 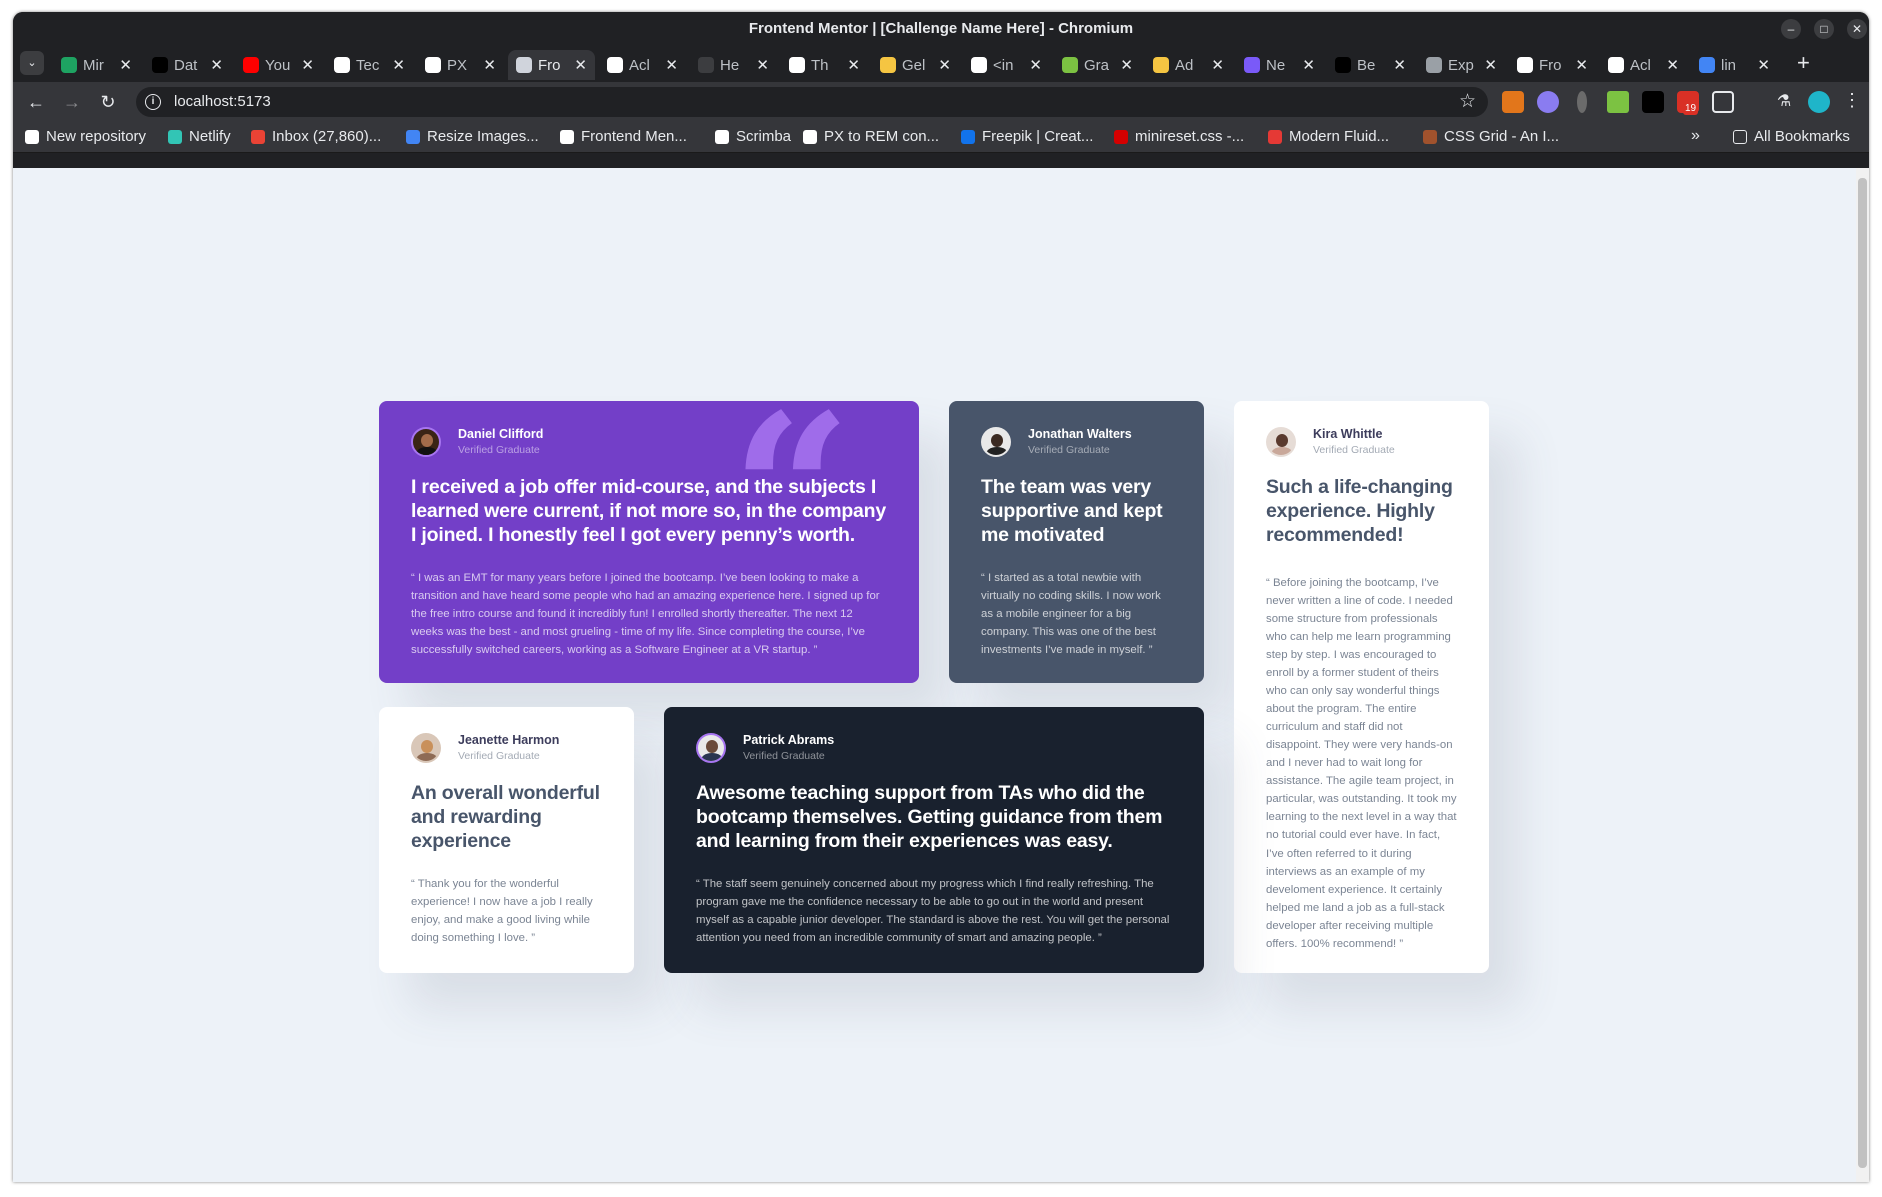 What do you see at coordinates (753, 136) in the screenshot?
I see `bookmark-item: Scrimba` at bounding box center [753, 136].